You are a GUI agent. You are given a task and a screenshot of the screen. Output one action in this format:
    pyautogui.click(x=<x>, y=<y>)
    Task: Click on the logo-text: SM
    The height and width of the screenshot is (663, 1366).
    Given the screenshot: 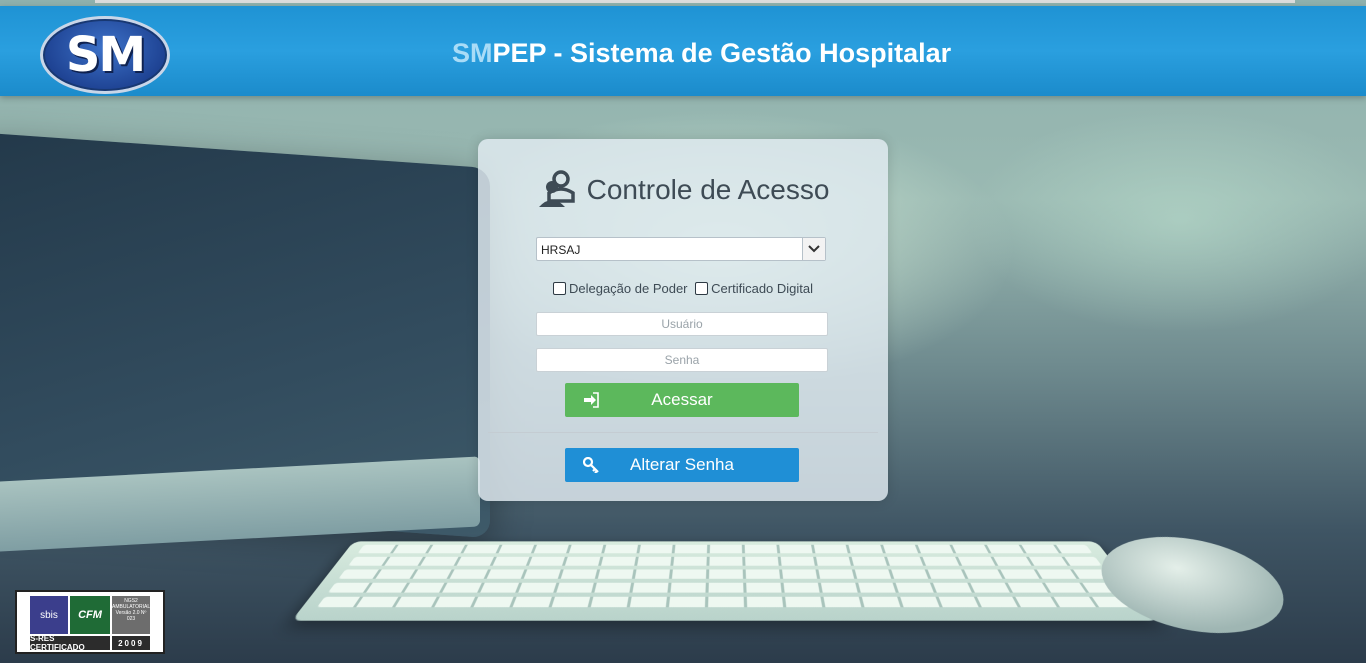 What is the action you would take?
    pyautogui.click(x=105, y=55)
    